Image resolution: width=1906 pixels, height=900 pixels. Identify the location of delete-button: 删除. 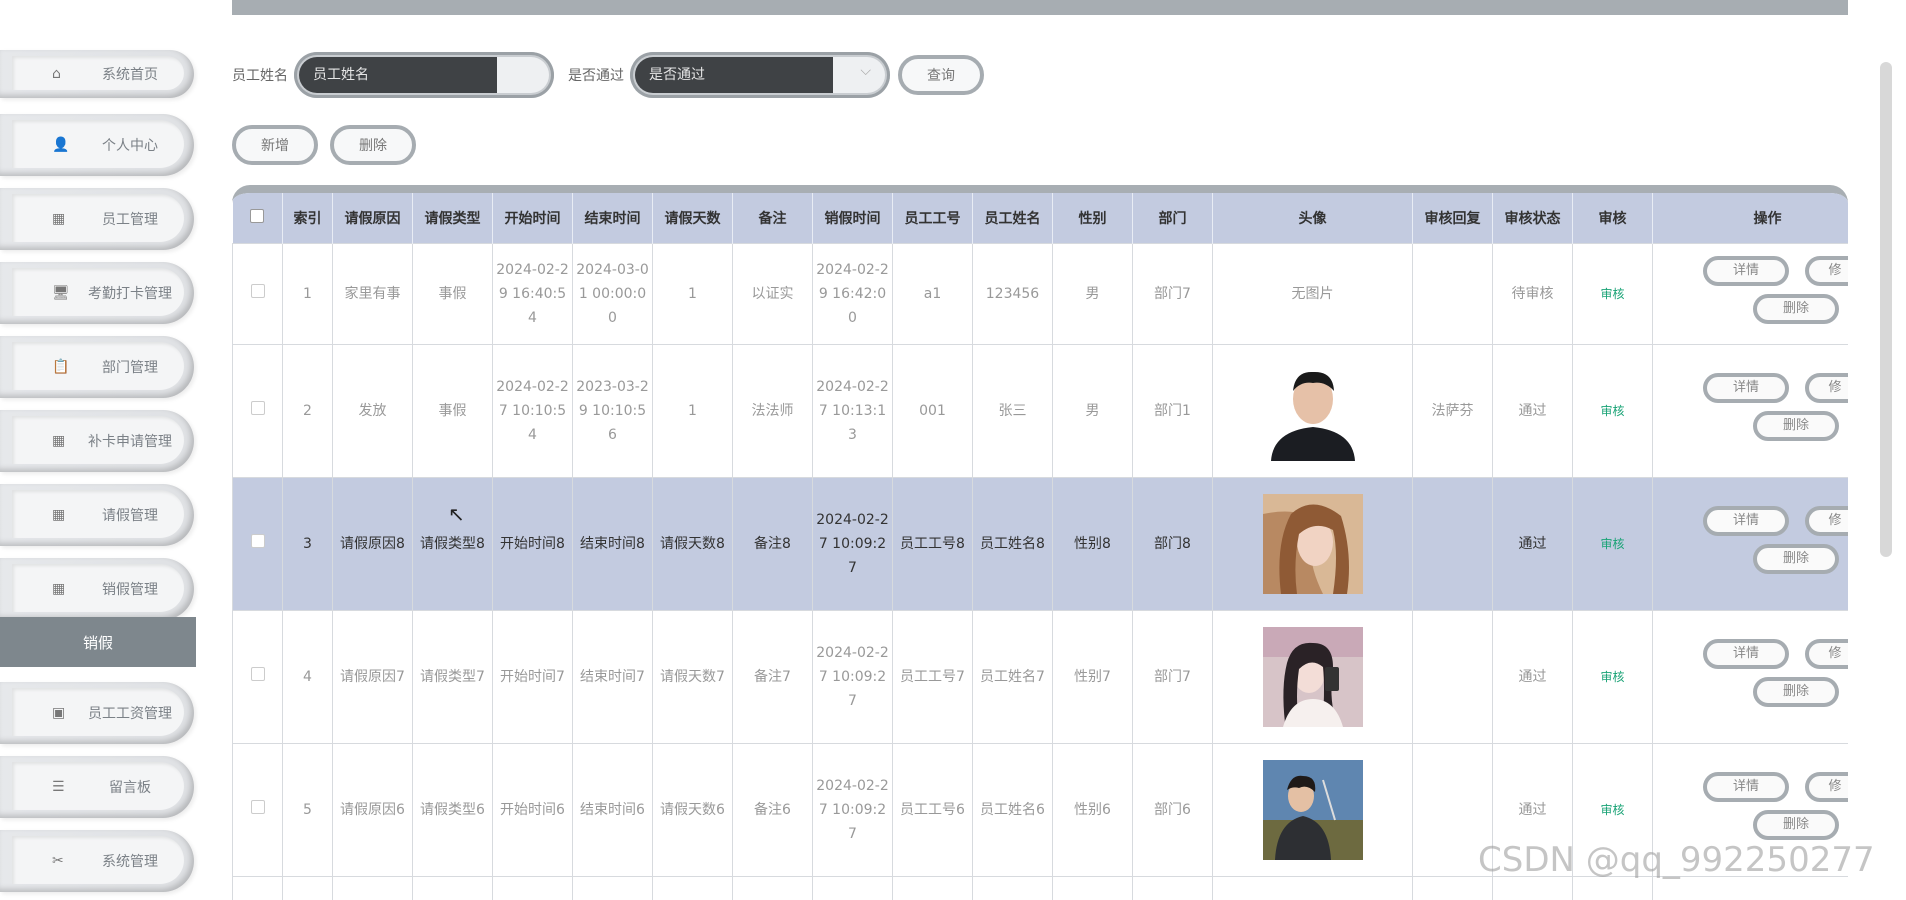
(373, 145).